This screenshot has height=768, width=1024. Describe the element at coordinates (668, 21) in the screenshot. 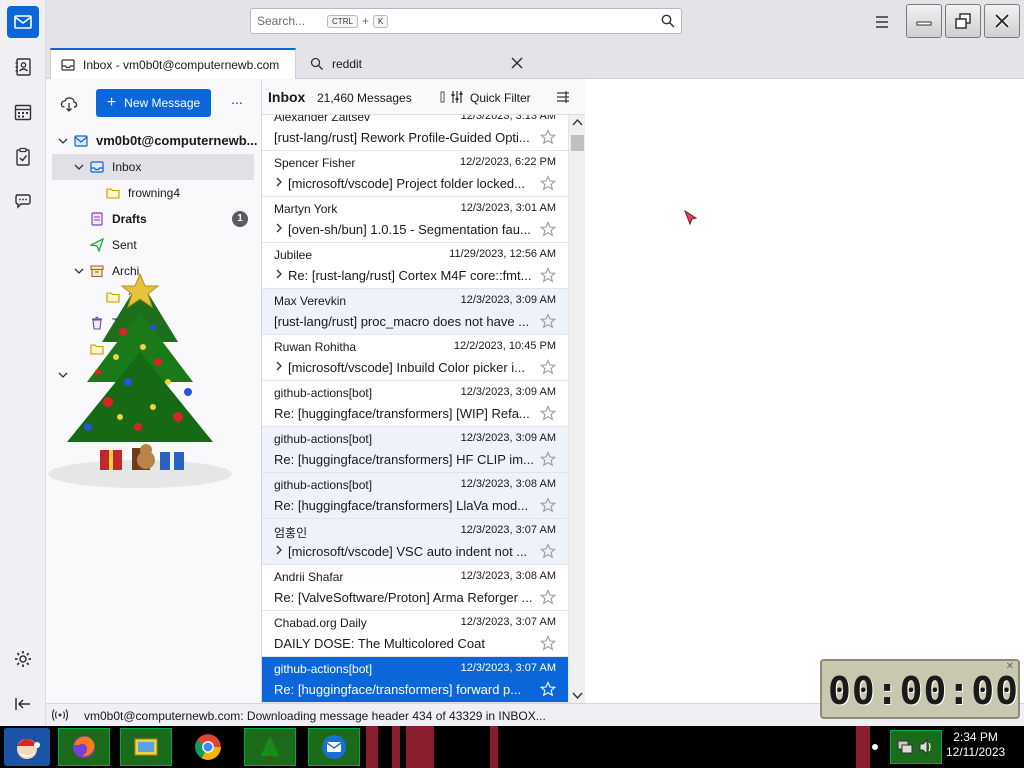

I see `search-icon` at that location.